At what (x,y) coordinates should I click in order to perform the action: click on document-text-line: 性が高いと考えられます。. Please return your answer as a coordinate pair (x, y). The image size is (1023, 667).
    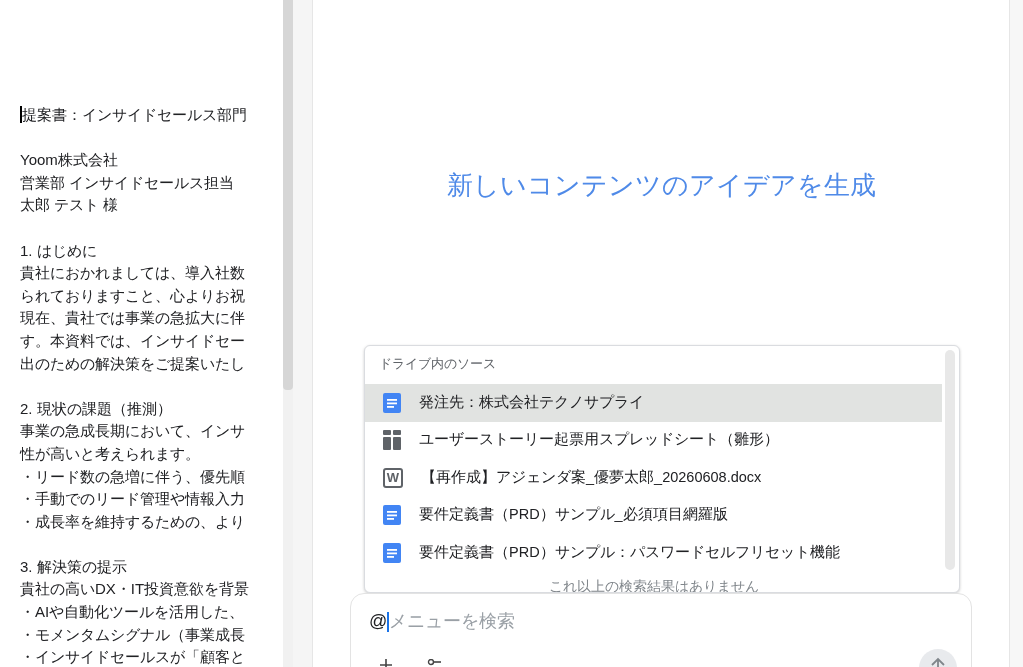
    Looking at the image, I should click on (110, 453).